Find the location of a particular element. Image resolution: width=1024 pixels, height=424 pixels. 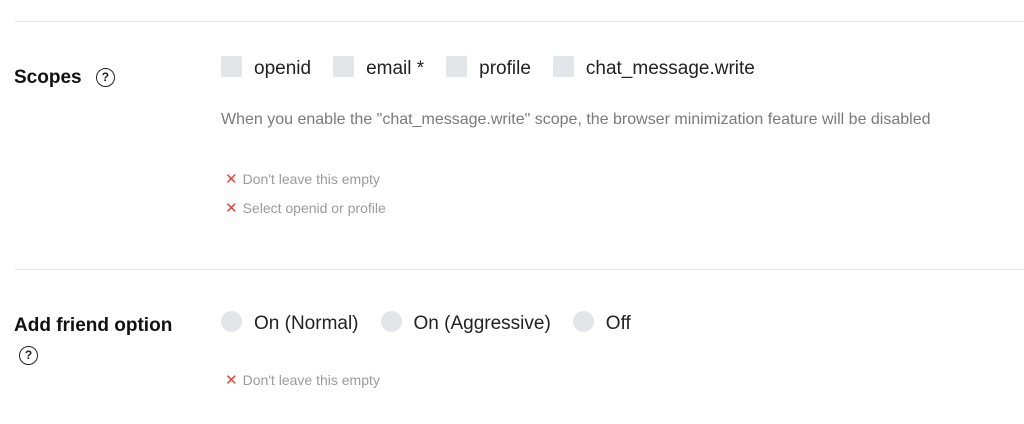

add-friend-help-icon: ? is located at coordinates (28, 355).